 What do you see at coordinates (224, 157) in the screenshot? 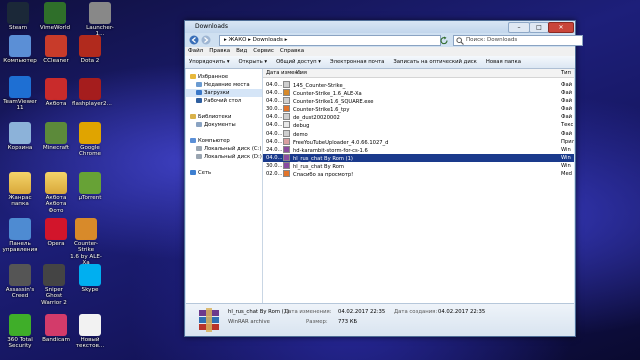
I see `nav-item: Локальный диск (D:)` at bounding box center [224, 157].